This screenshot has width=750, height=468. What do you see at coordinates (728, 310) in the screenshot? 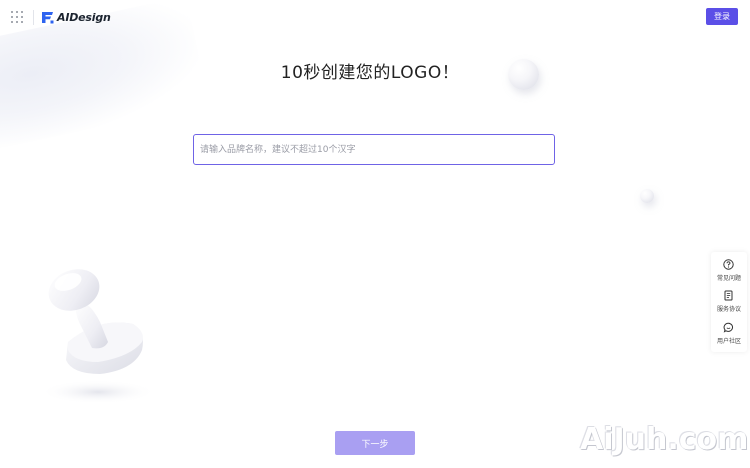
I see `side-item-label: 服务协议` at bounding box center [728, 310].